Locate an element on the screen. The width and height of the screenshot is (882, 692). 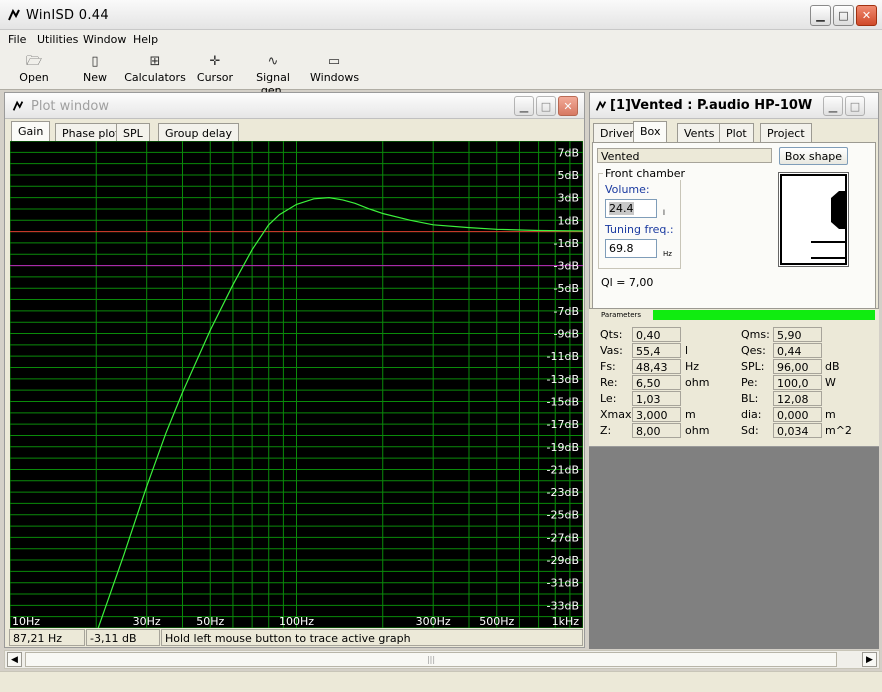
param-l-3-unit: ohm is located at coordinates (697, 382).